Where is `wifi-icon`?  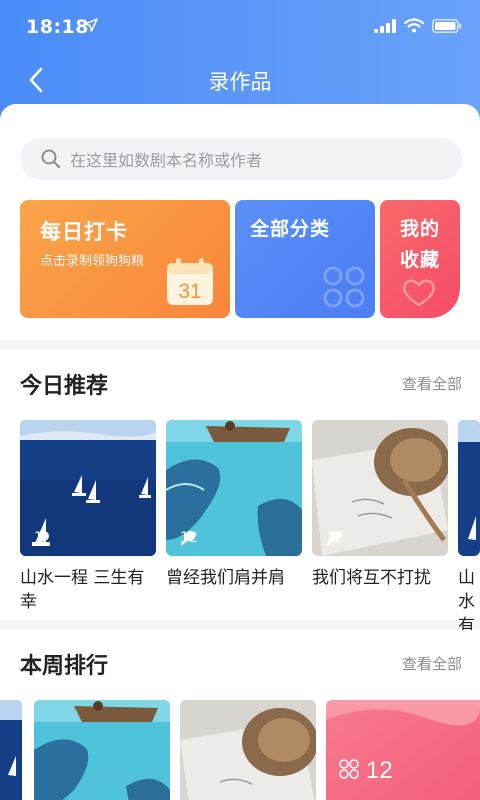 wifi-icon is located at coordinates (414, 25).